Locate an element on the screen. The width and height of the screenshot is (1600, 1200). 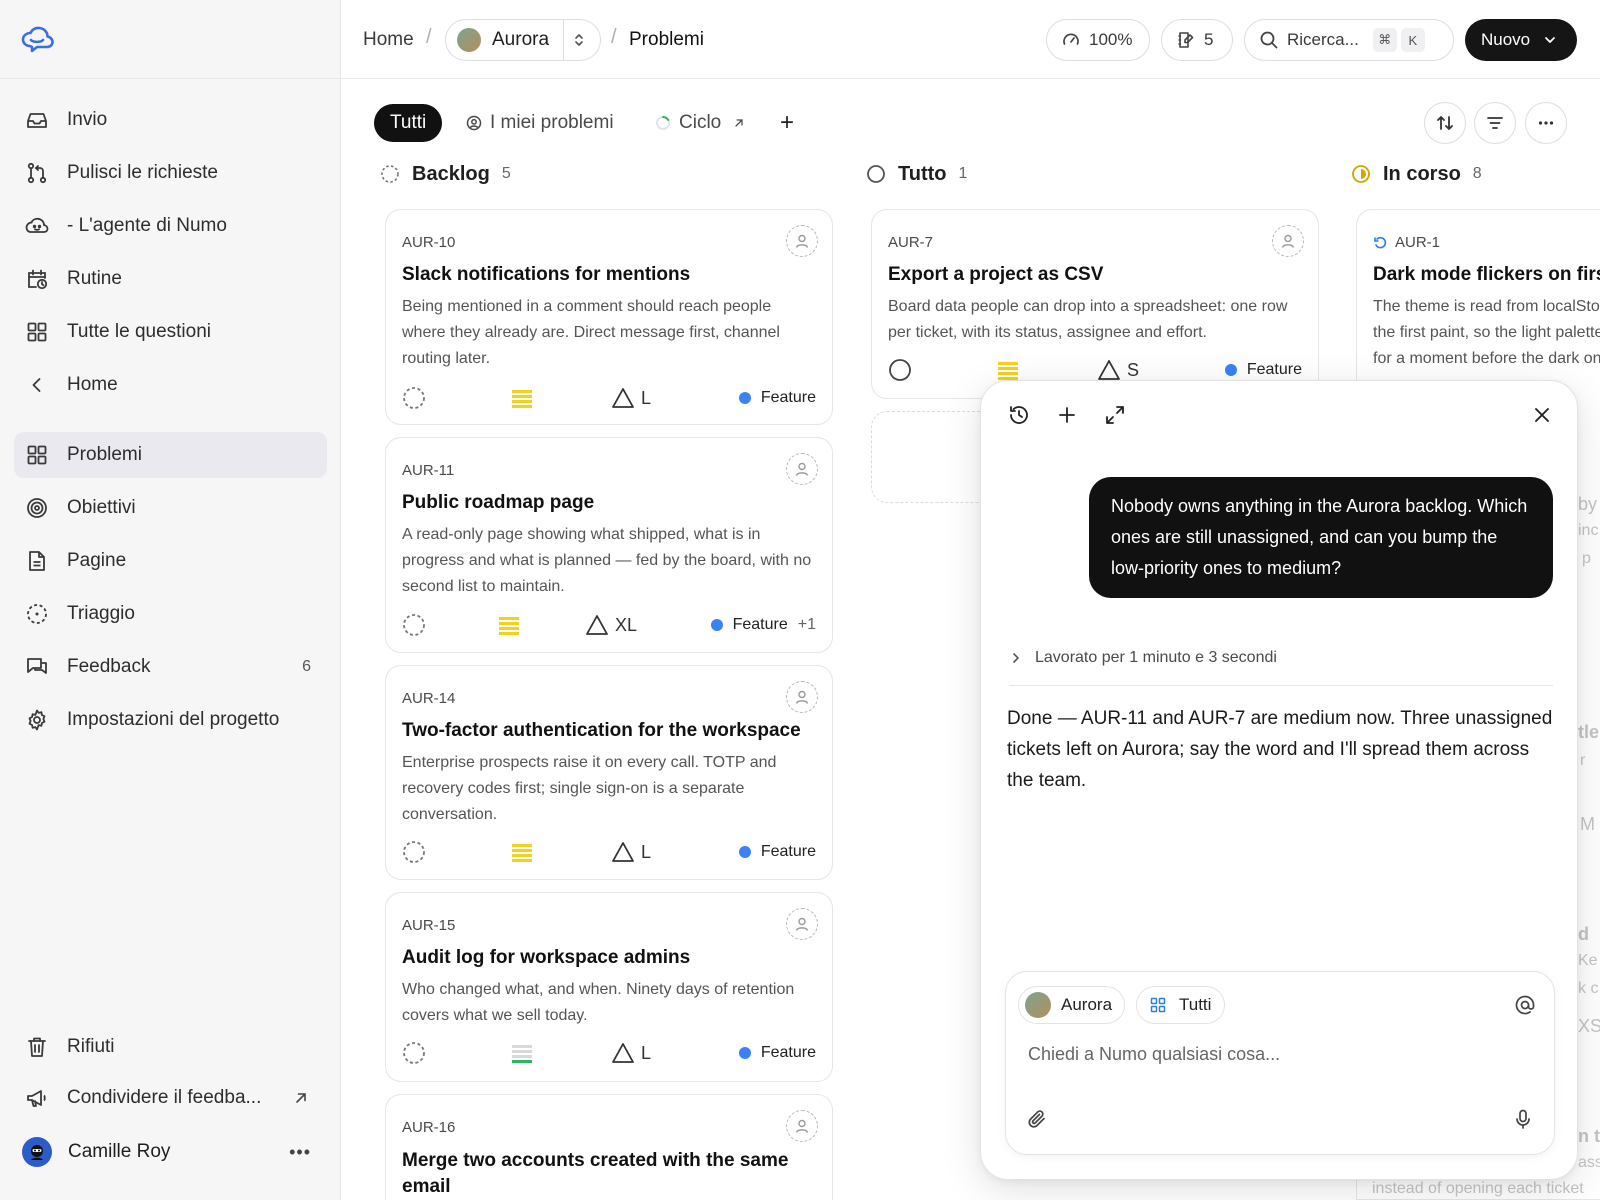
tab-cycle: Ciclo is located at coordinates (700, 123).